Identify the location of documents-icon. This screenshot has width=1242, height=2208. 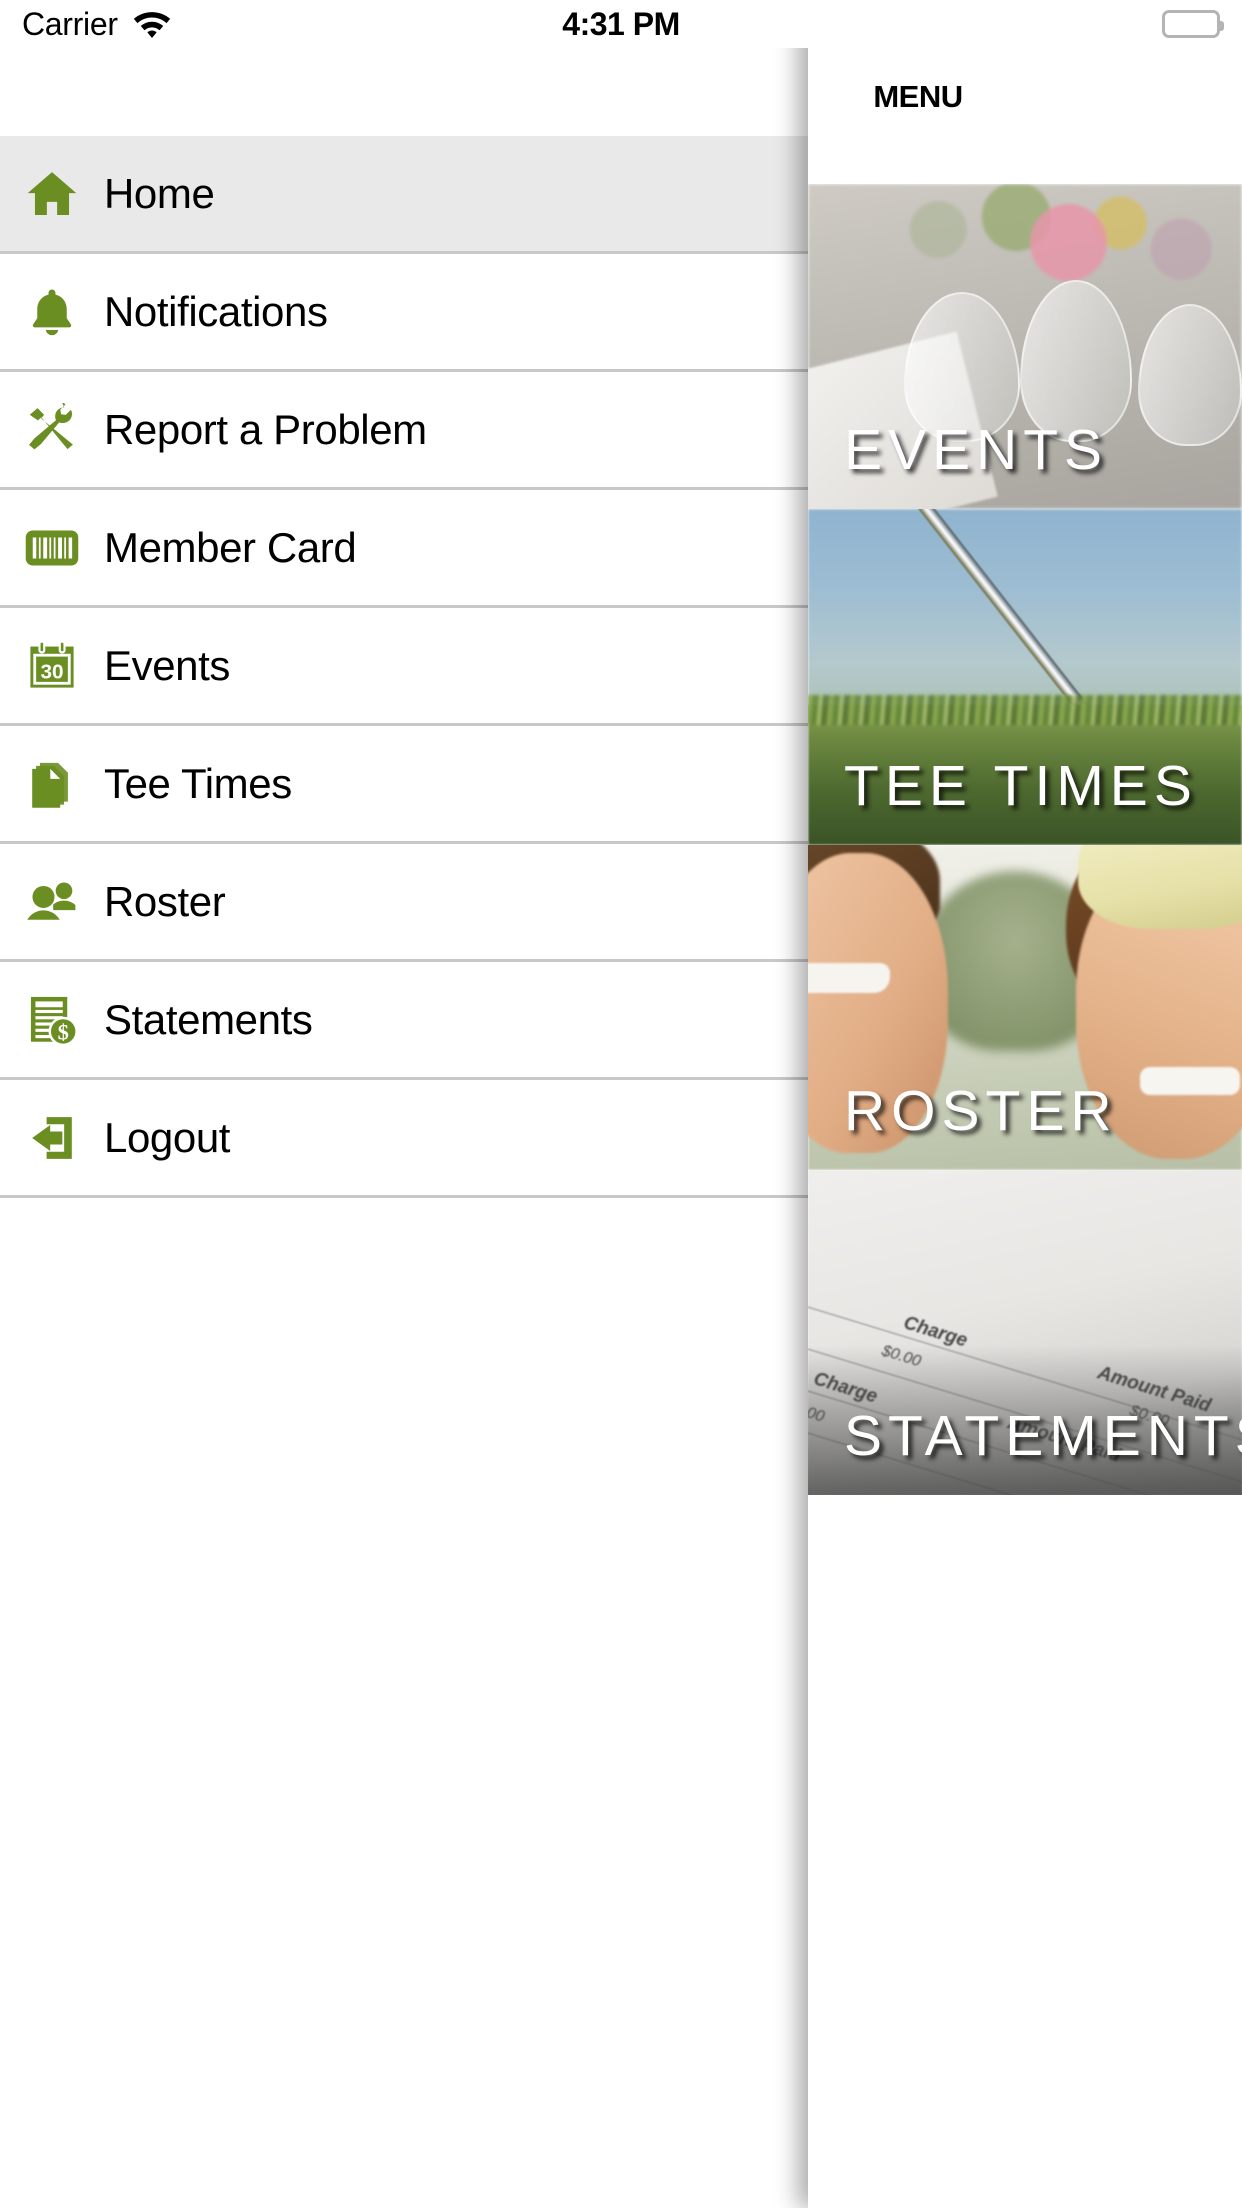
(52, 784).